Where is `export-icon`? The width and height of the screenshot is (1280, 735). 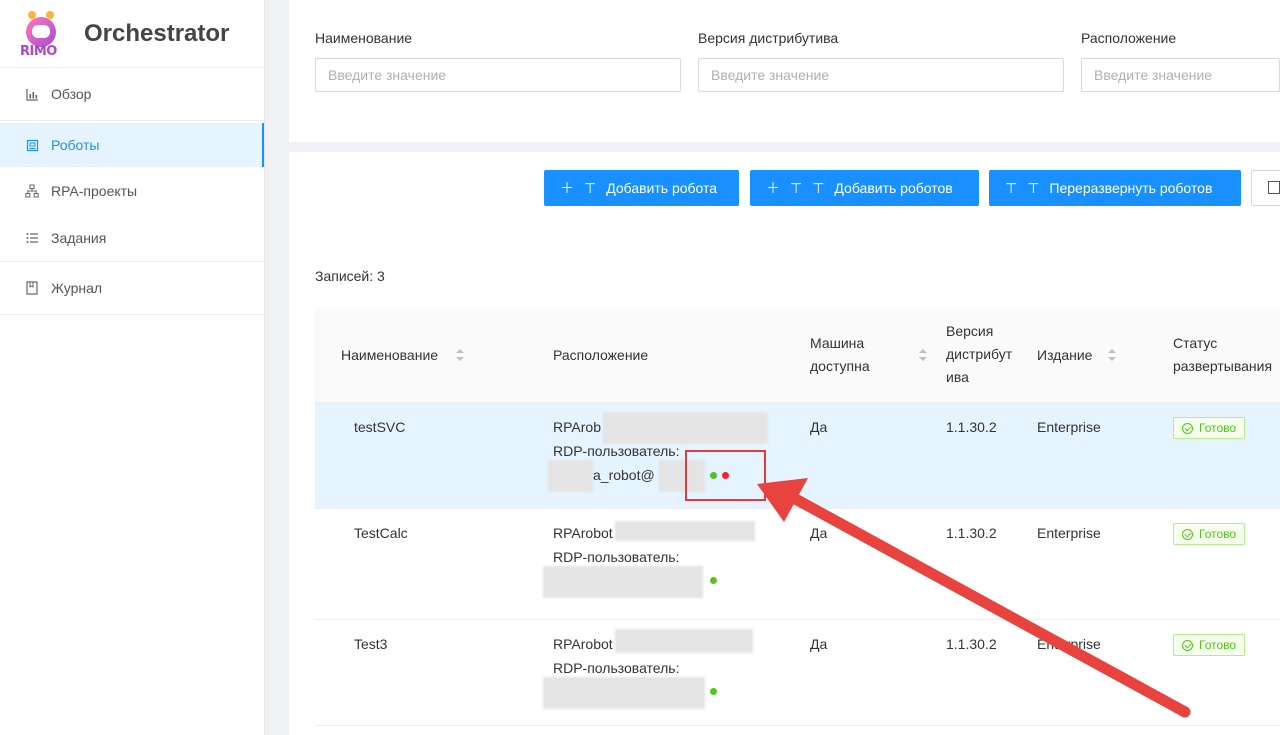
export-icon is located at coordinates (1274, 187).